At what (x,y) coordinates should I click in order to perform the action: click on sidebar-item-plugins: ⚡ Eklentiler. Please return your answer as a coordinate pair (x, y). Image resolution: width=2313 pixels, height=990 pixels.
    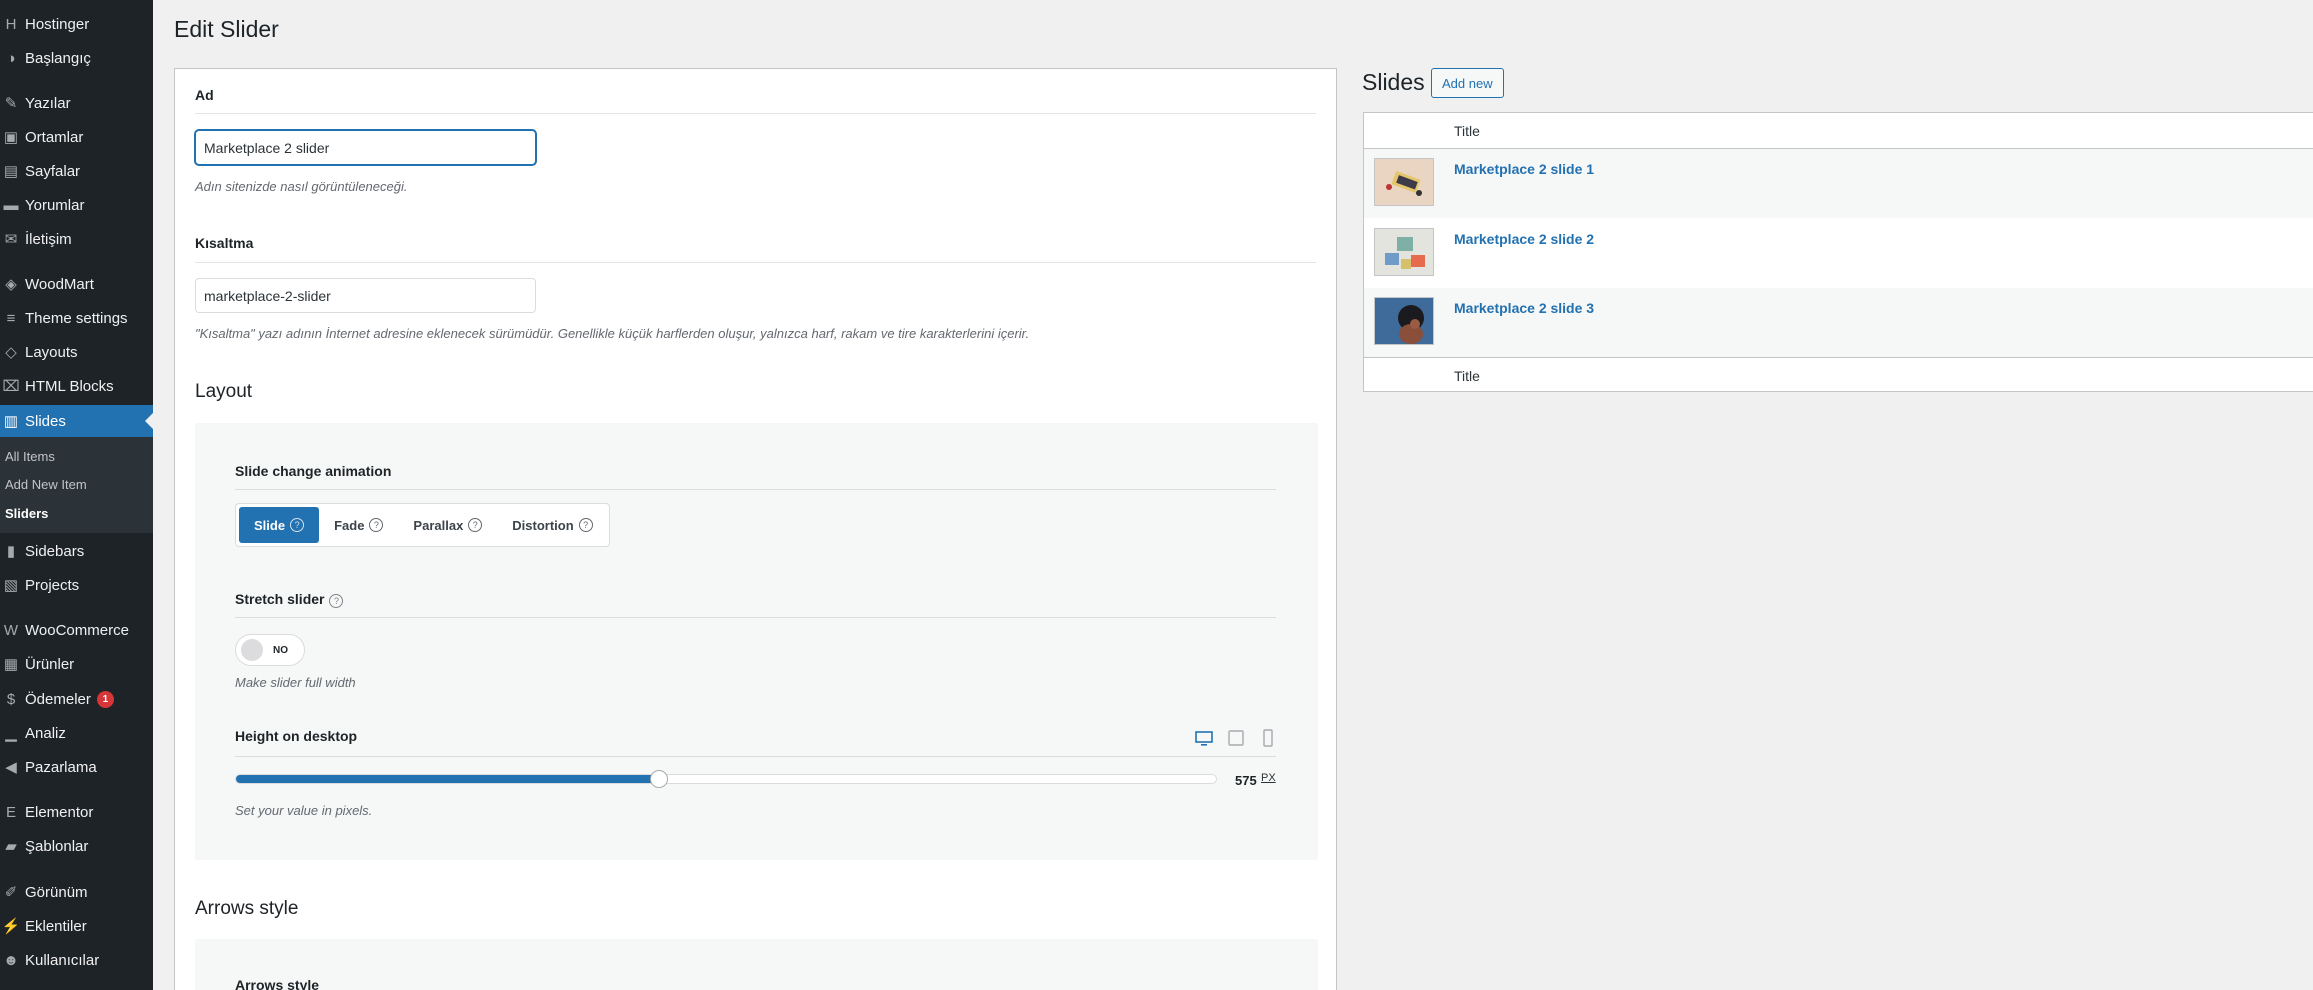
    Looking at the image, I should click on (76, 926).